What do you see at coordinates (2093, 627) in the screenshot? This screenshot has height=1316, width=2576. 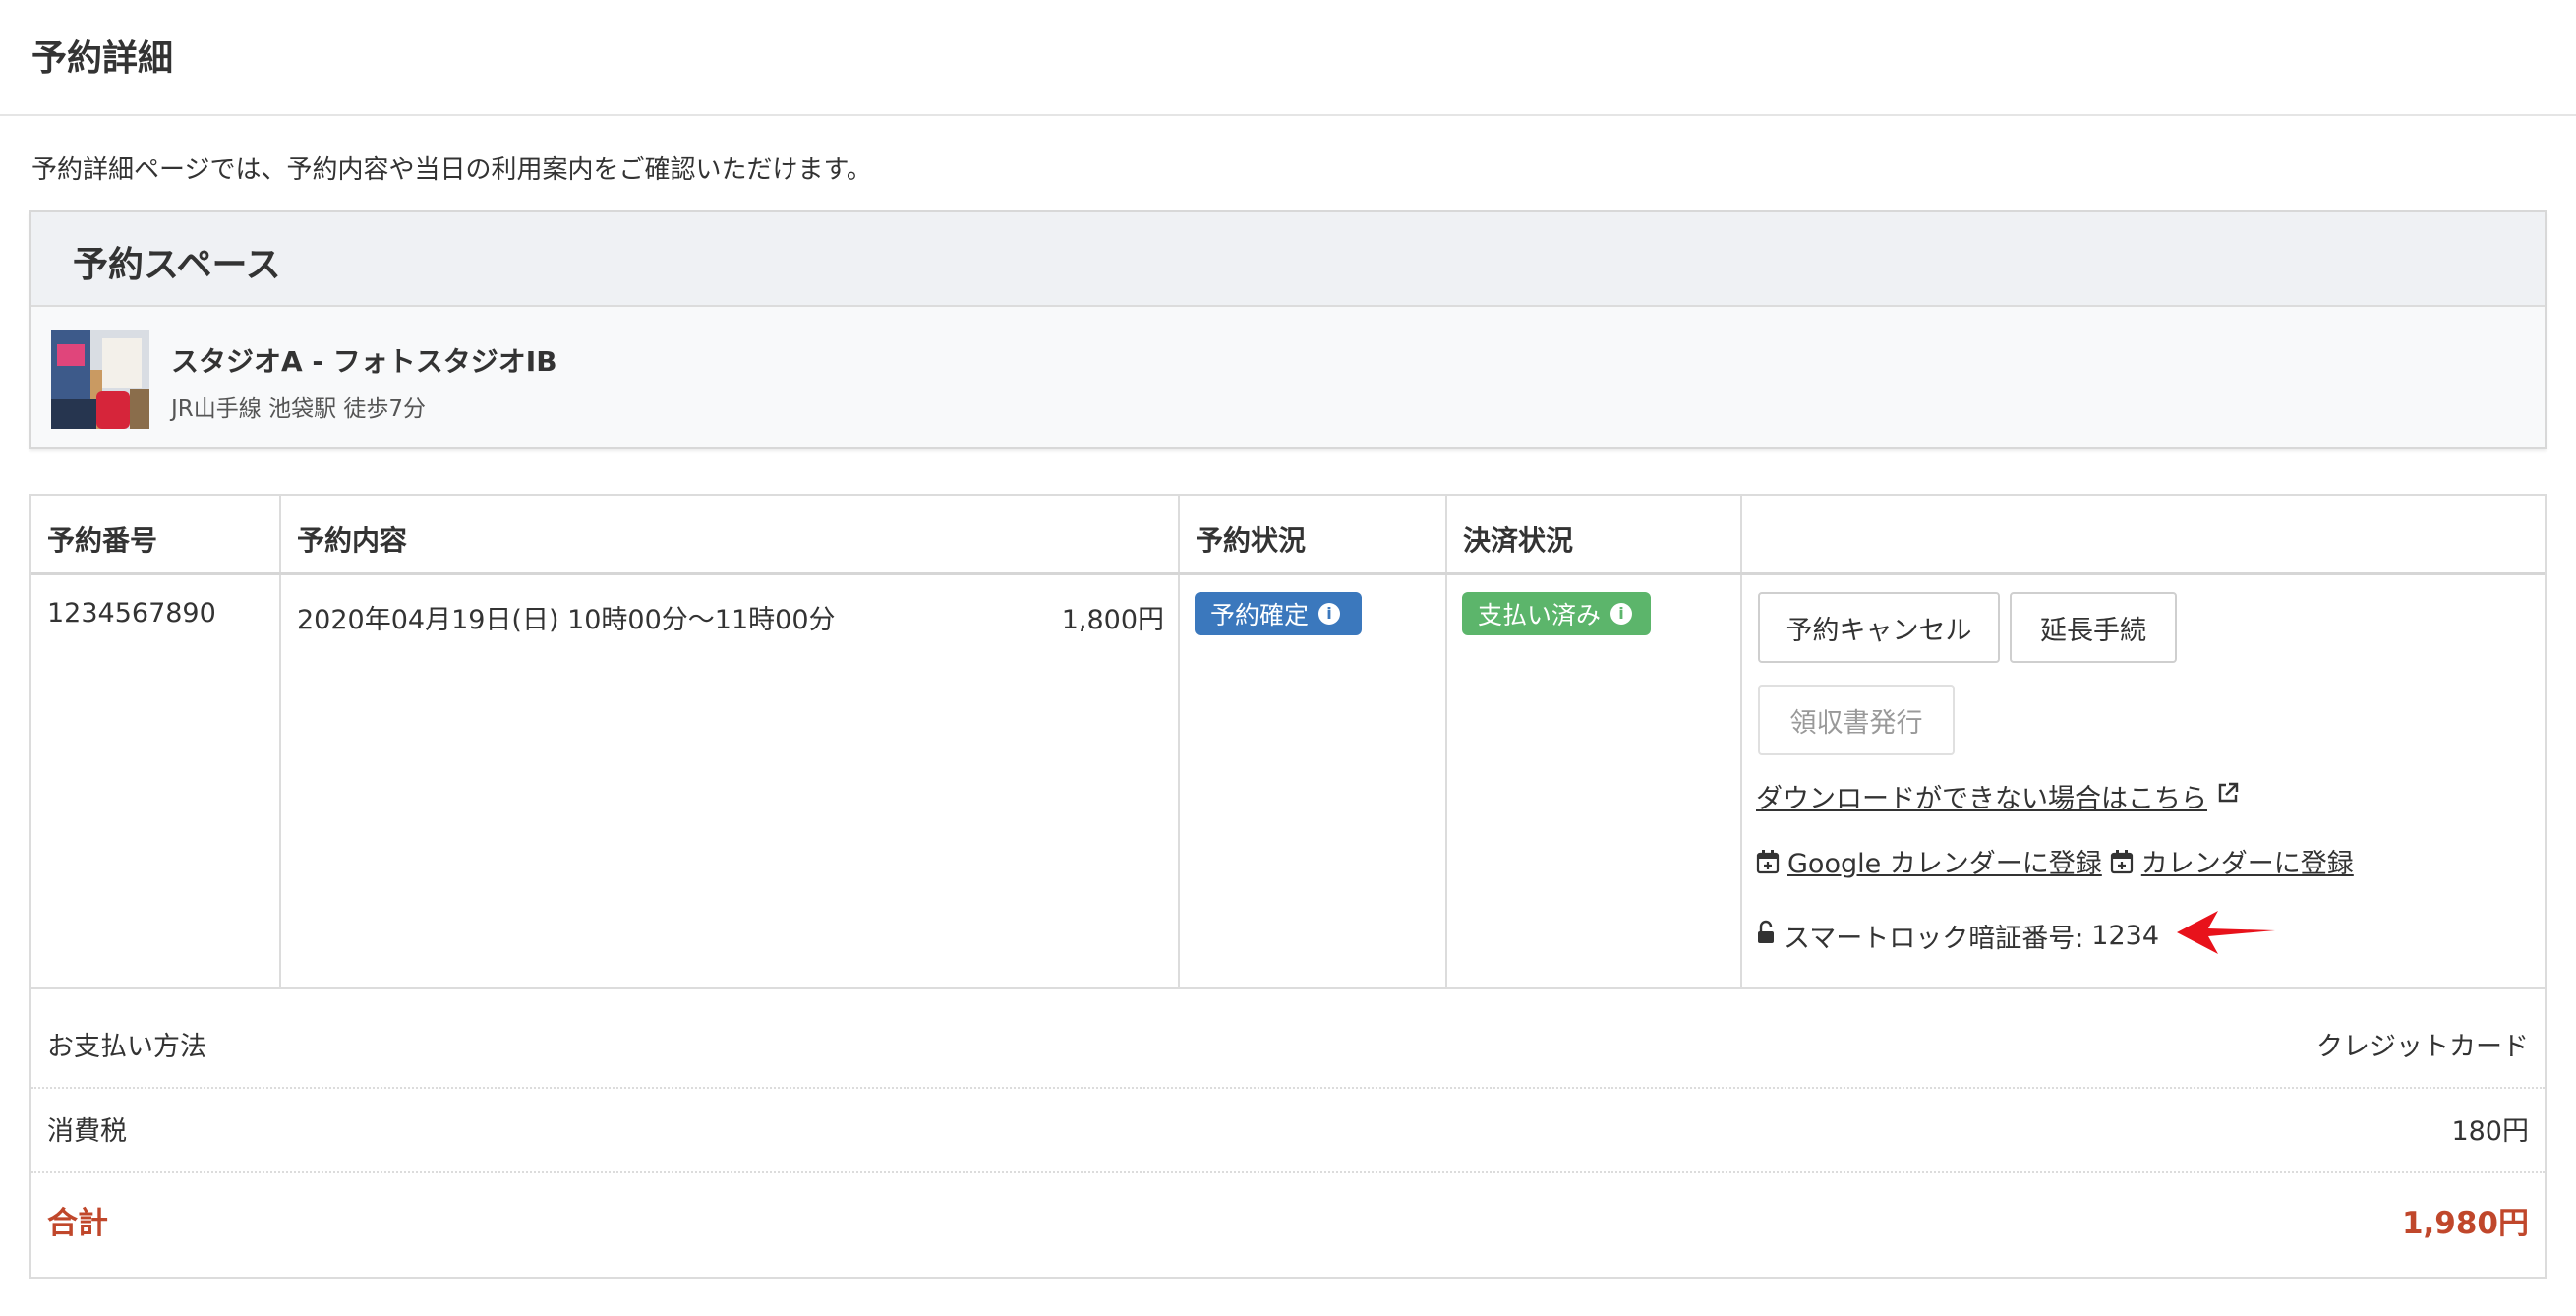 I see `extend-reservation-button: 延長手続` at bounding box center [2093, 627].